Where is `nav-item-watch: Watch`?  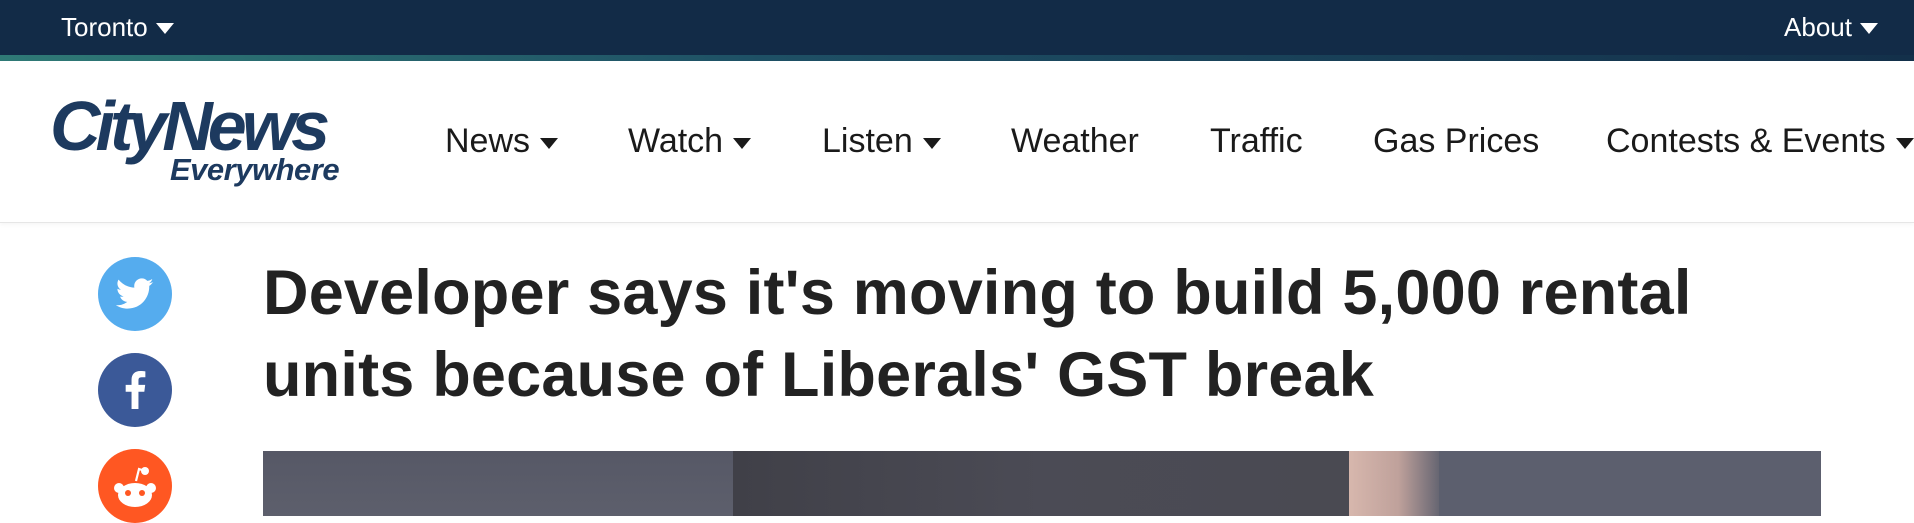
nav-item-watch: Watch is located at coordinates (690, 141).